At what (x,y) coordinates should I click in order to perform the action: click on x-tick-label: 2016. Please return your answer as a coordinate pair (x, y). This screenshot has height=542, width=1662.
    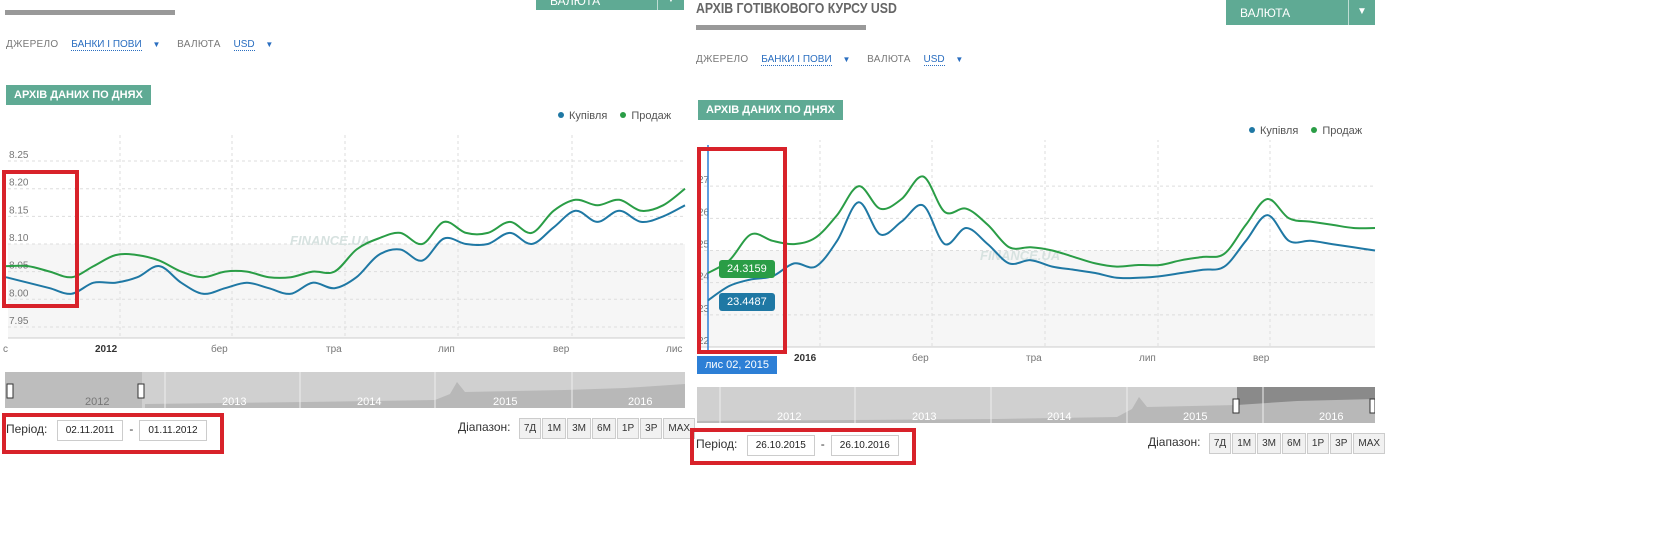
    Looking at the image, I should click on (805, 358).